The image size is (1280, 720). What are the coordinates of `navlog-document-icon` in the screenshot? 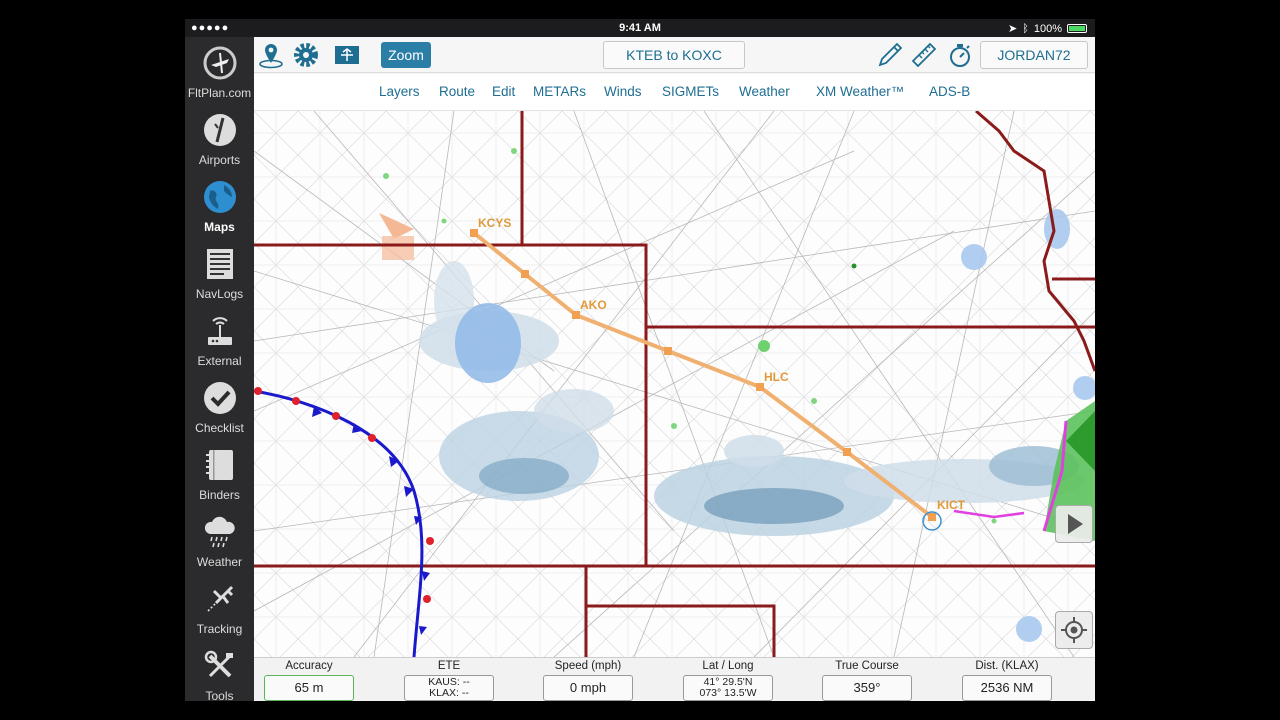 It's located at (220, 264).